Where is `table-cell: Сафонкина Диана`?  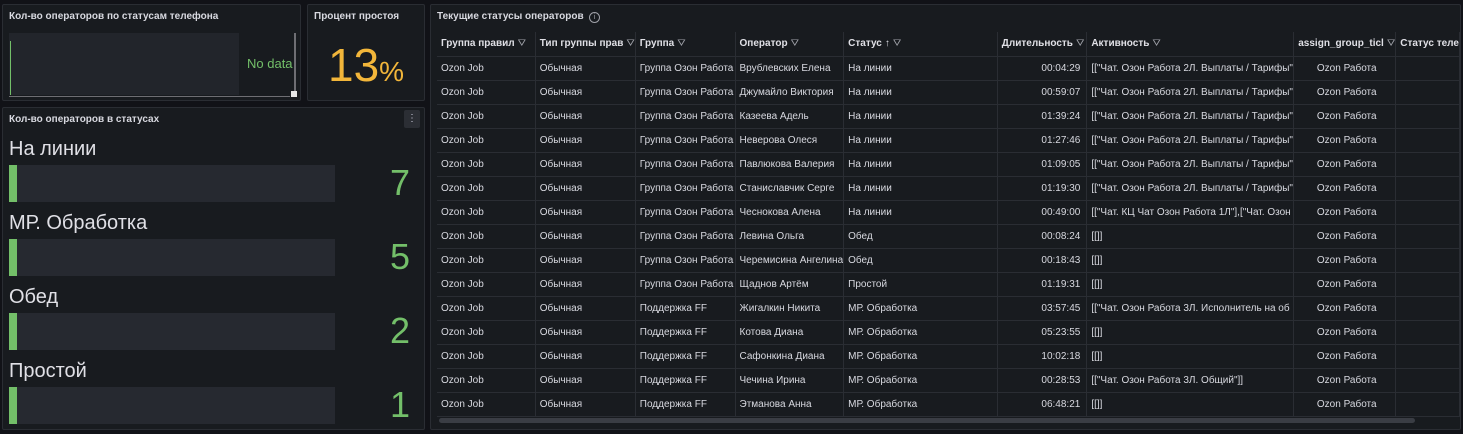 table-cell: Сафонкина Диана is located at coordinates (790, 356).